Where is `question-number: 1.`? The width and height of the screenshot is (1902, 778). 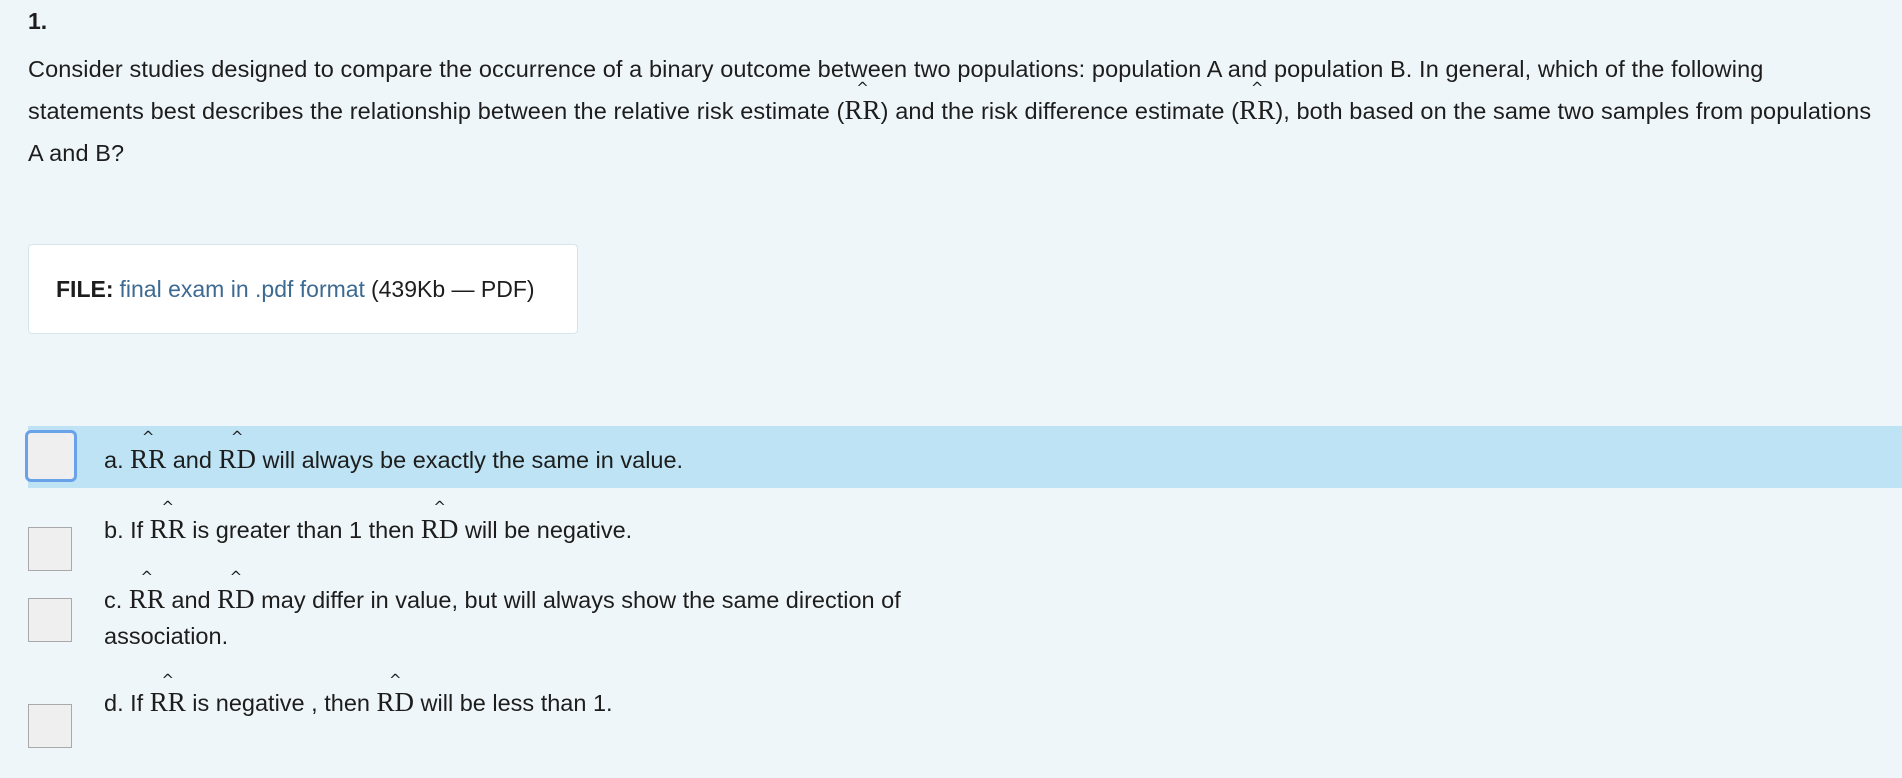
question-number: 1. is located at coordinates (38, 21).